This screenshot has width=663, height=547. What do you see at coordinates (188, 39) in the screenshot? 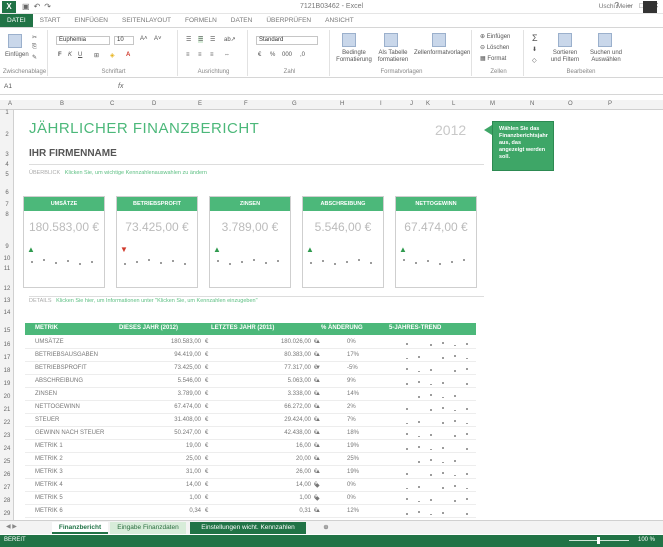
I see `align-top-icon: ☰` at bounding box center [188, 39].